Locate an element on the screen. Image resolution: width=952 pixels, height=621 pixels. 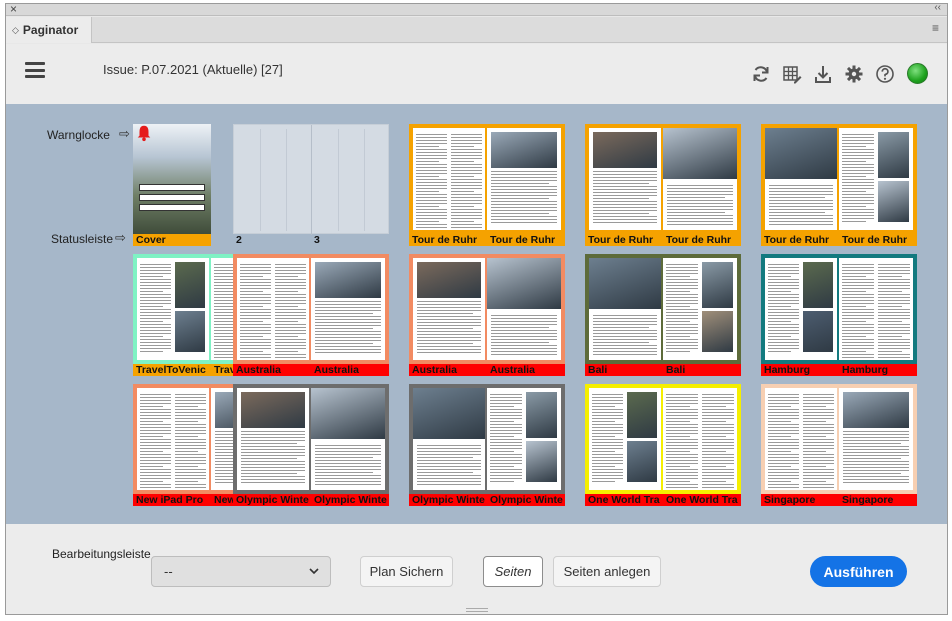
page-spread: Singapore Singapore is located at coordinates (839, 445).